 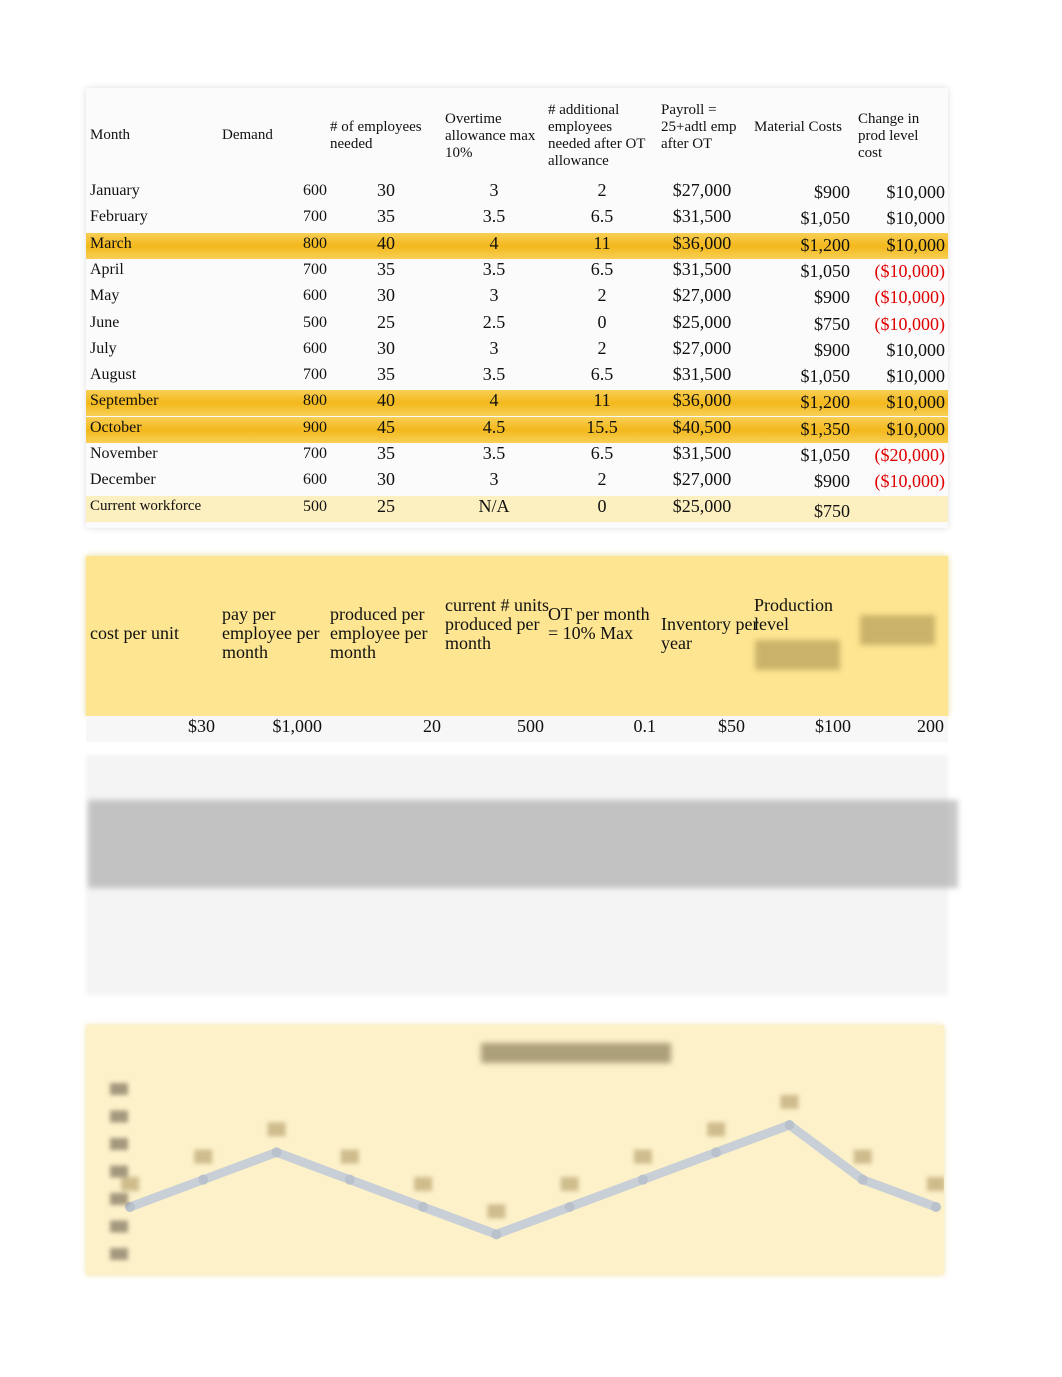 I want to click on month-cell: May, so click(x=105, y=296).